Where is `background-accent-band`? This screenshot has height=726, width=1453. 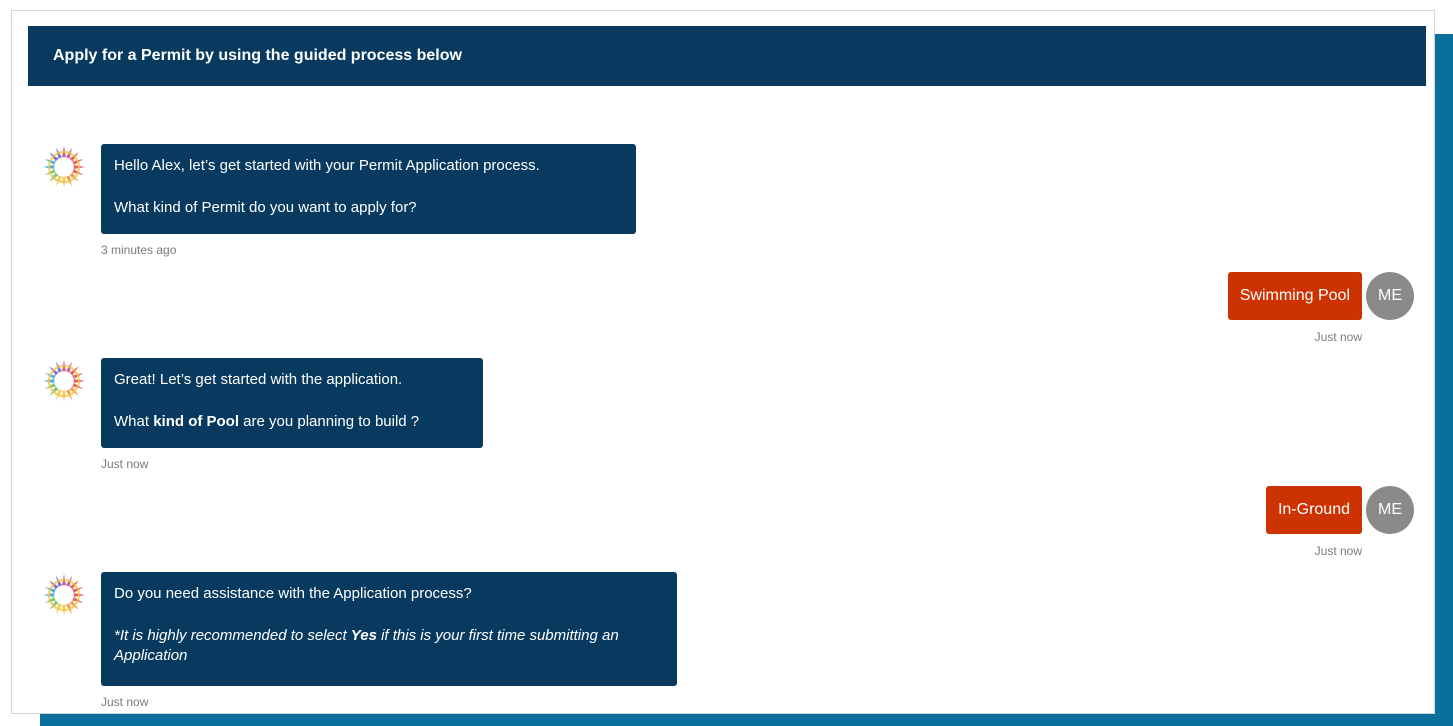 background-accent-band is located at coordinates (1443, 380).